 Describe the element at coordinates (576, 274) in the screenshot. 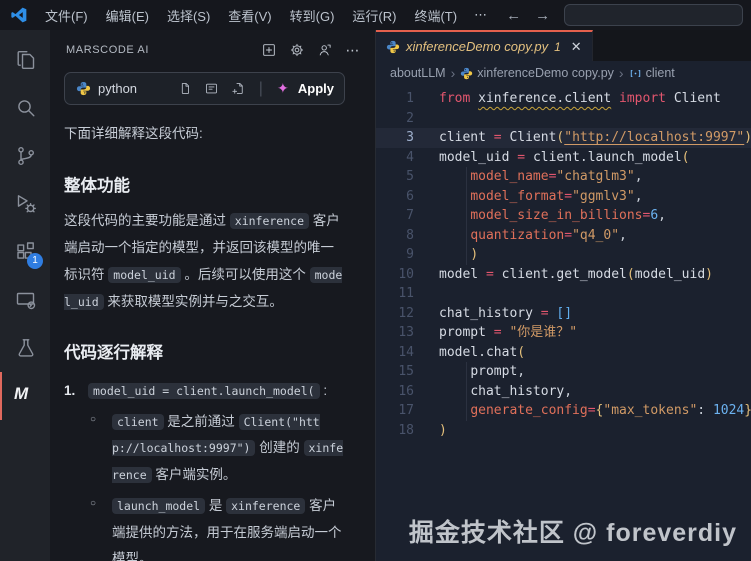

I see `line-text: model = client.get_model(model_uid)` at that location.